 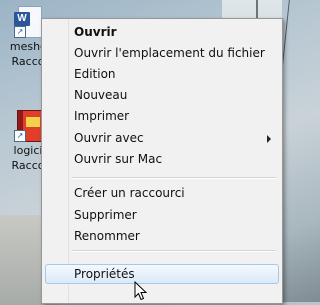 What do you see at coordinates (162, 236) in the screenshot?
I see `menu-item-renommer: Renommer` at bounding box center [162, 236].